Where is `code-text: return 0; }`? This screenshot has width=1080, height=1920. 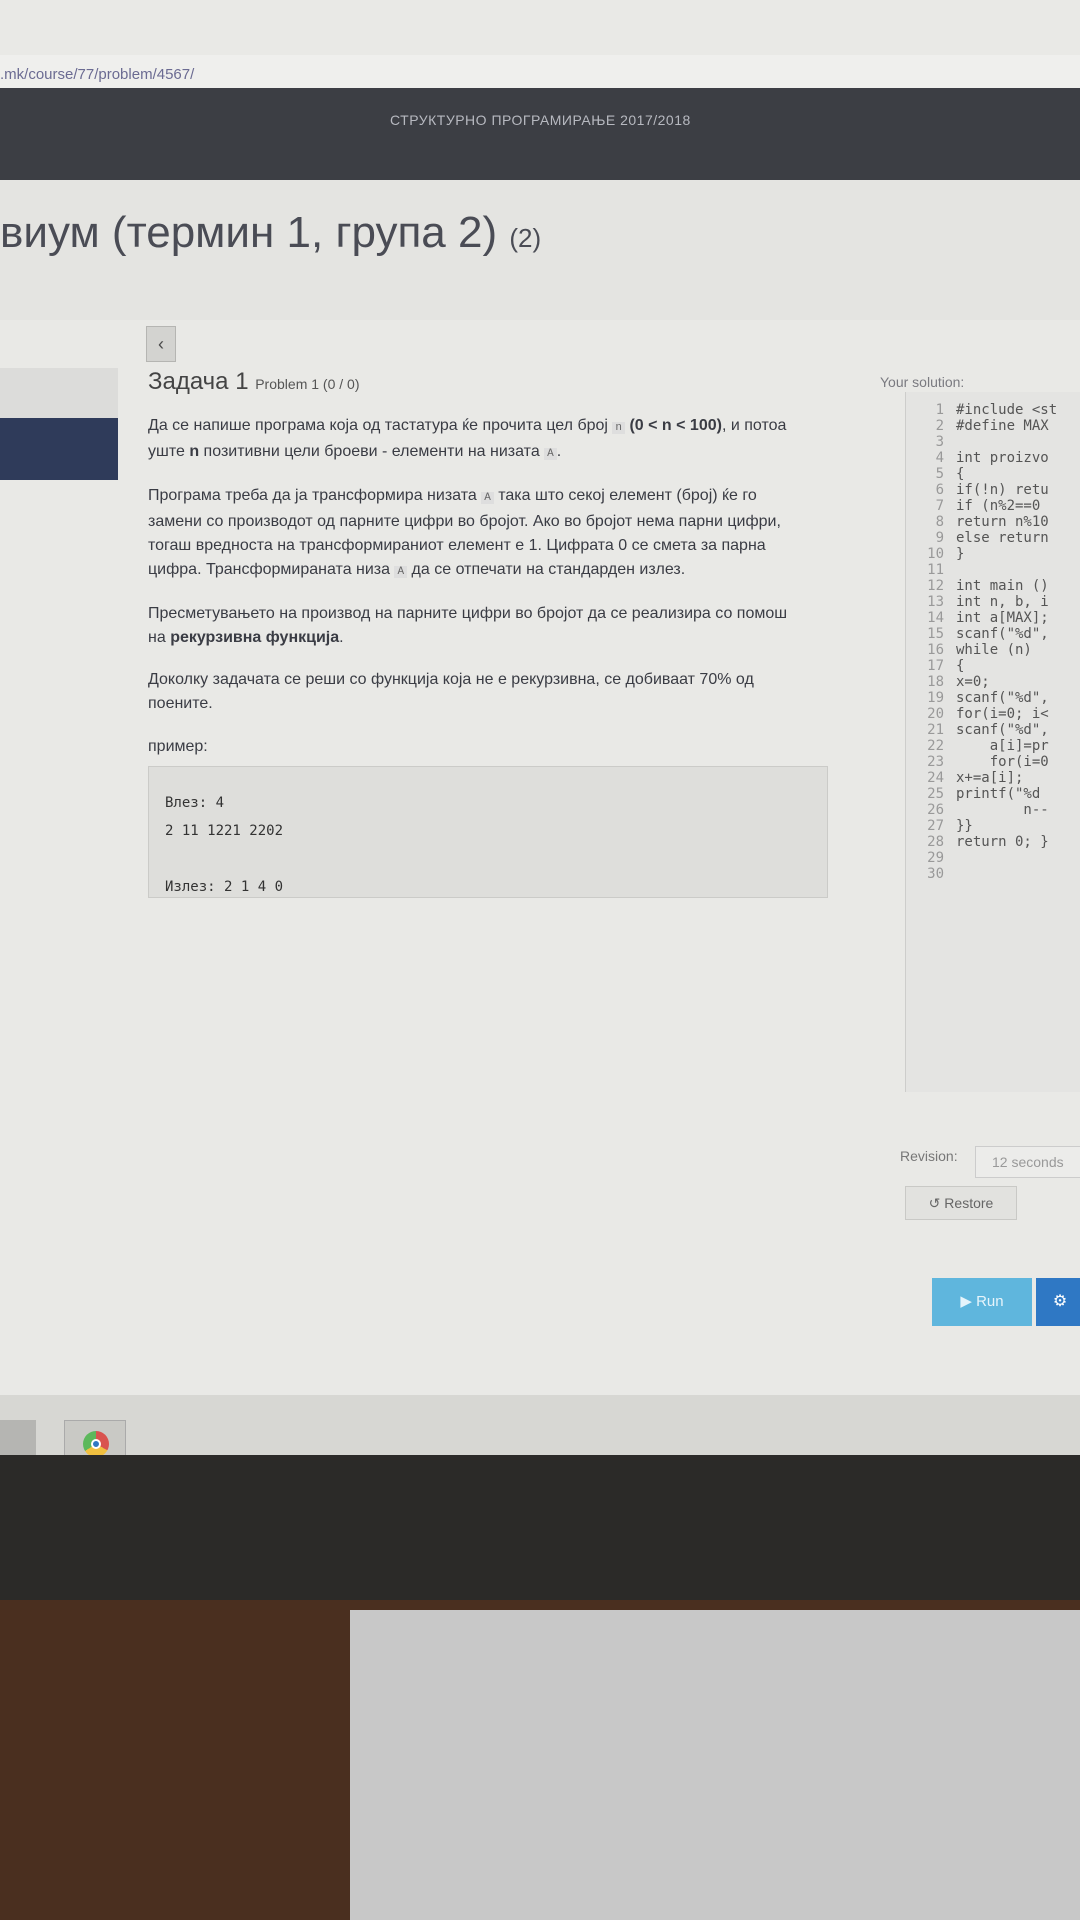 code-text: return 0; } is located at coordinates (1002, 842).